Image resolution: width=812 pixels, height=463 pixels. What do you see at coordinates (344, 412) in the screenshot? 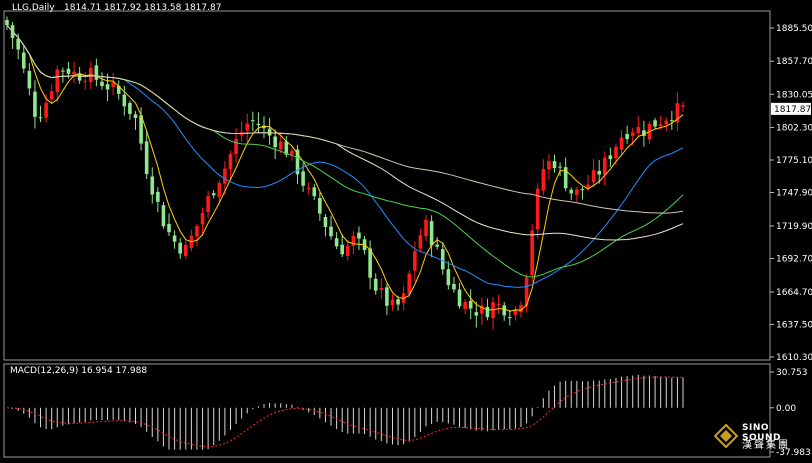
I see `macd-signal-line` at bounding box center [344, 412].